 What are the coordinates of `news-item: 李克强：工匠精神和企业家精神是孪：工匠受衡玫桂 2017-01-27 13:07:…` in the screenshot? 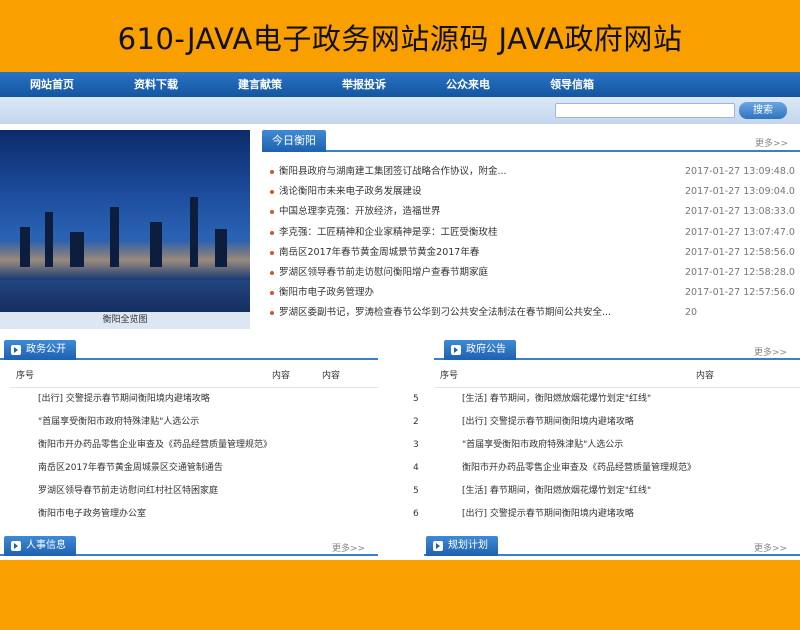 It's located at (535, 233).